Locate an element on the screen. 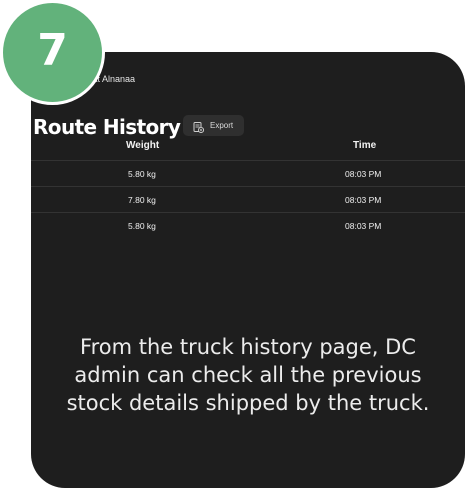  export-button-label: Export is located at coordinates (222, 125).